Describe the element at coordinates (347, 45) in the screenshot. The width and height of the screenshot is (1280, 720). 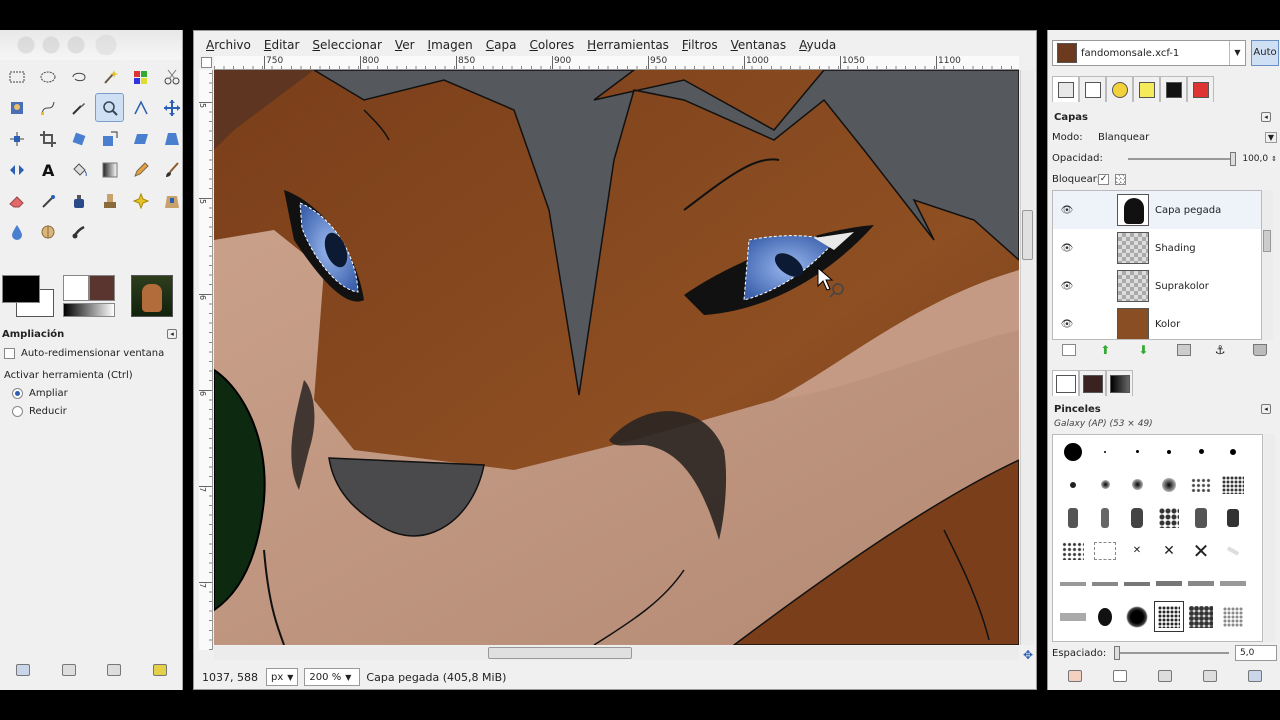
I see `menu-seleccionar: Seleccionar` at that location.